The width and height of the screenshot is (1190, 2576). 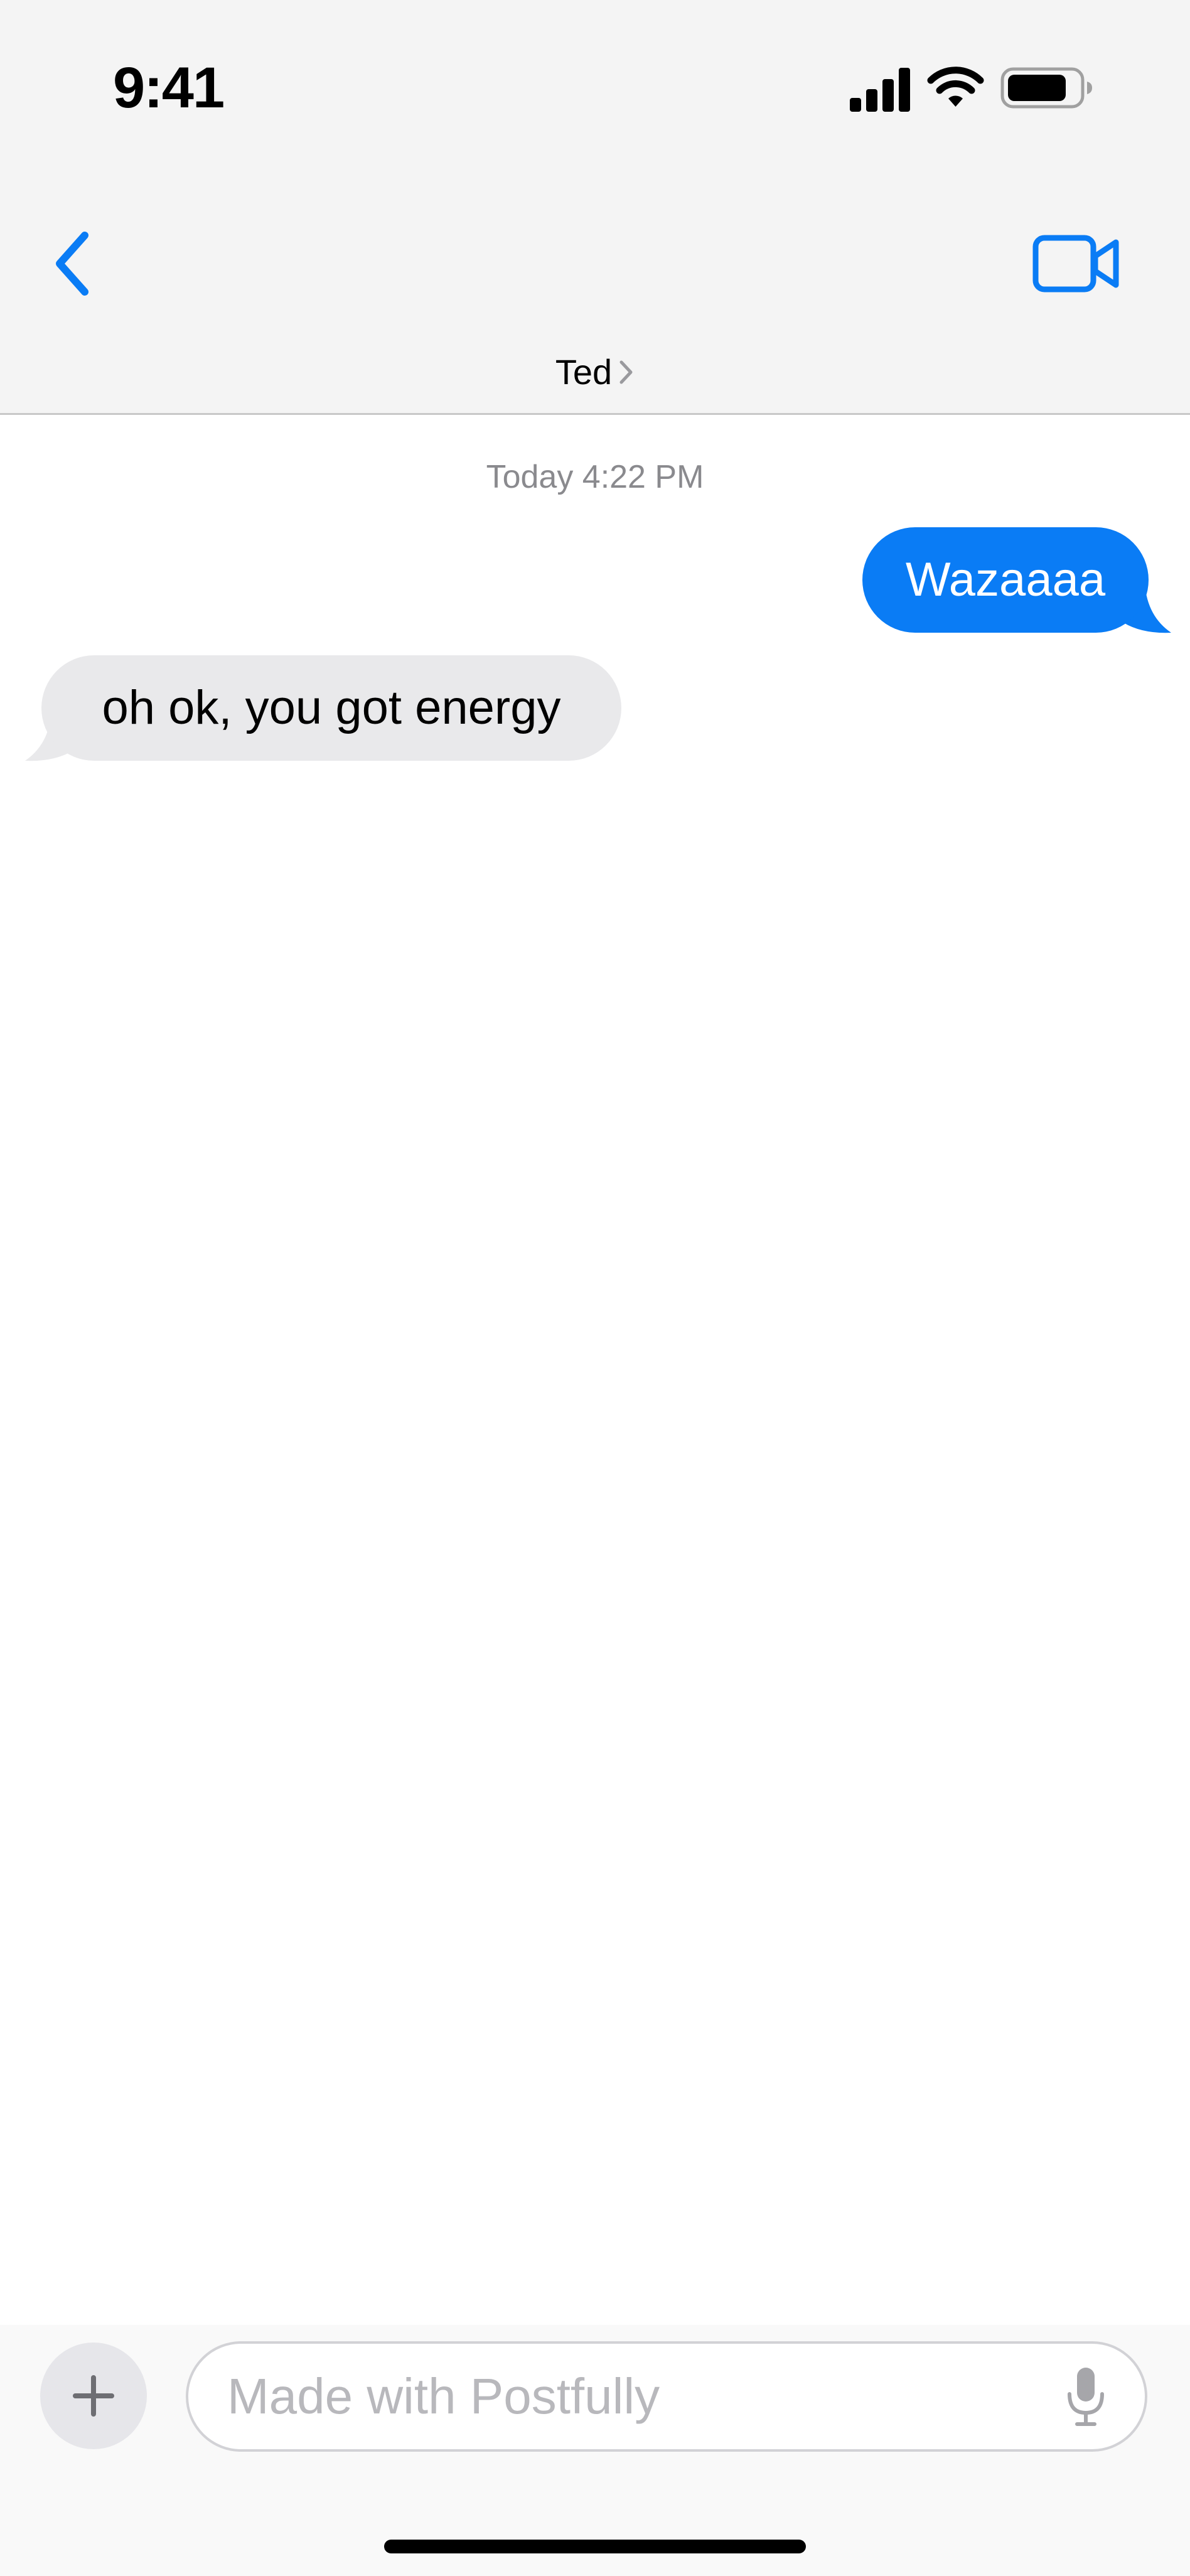 What do you see at coordinates (635, 2396) in the screenshot?
I see `message-input` at bounding box center [635, 2396].